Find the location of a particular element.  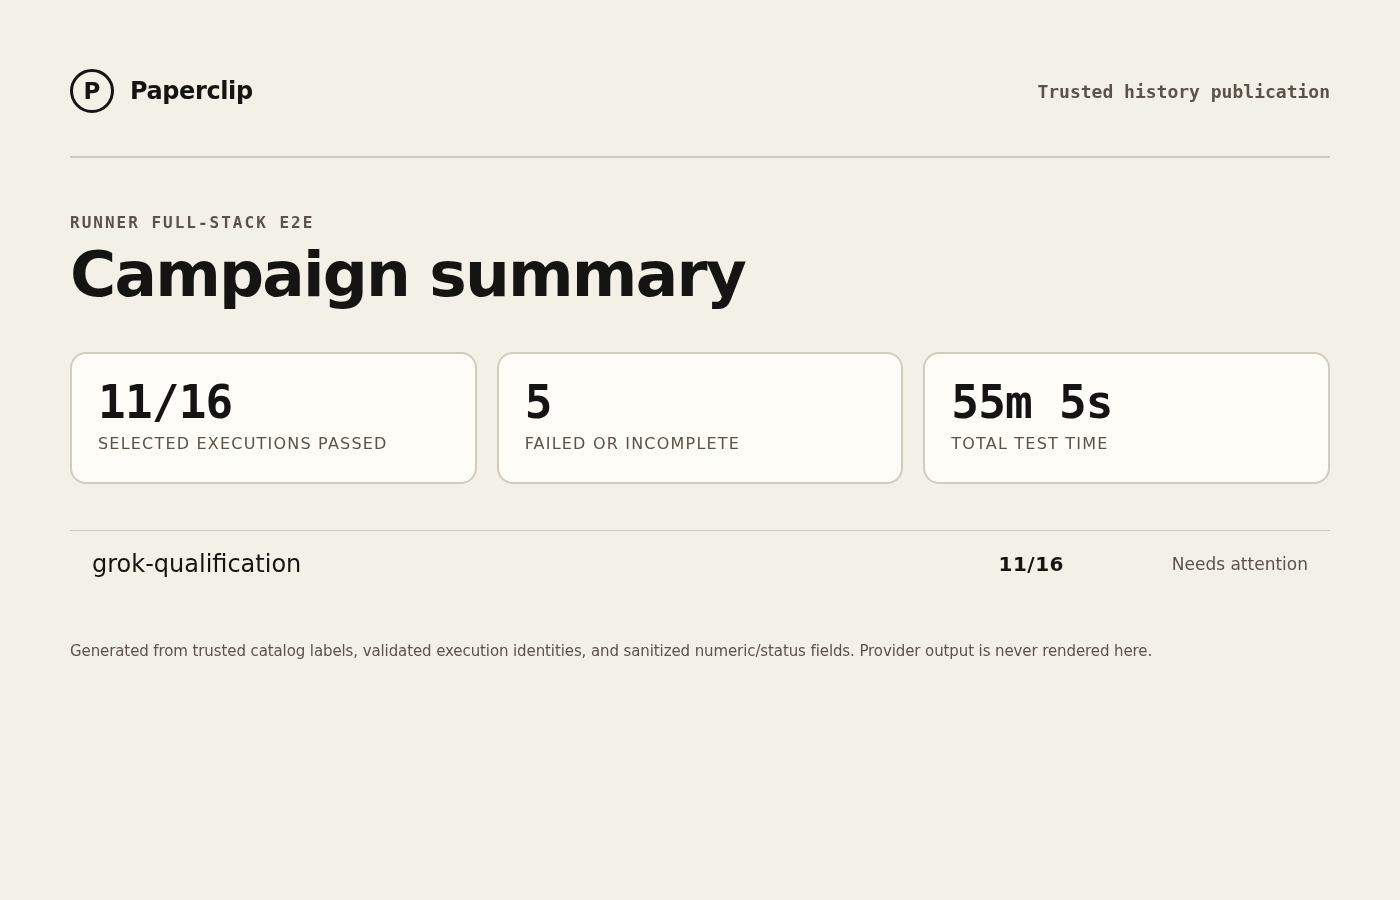

page-title: Campaign summary is located at coordinates (408, 275).